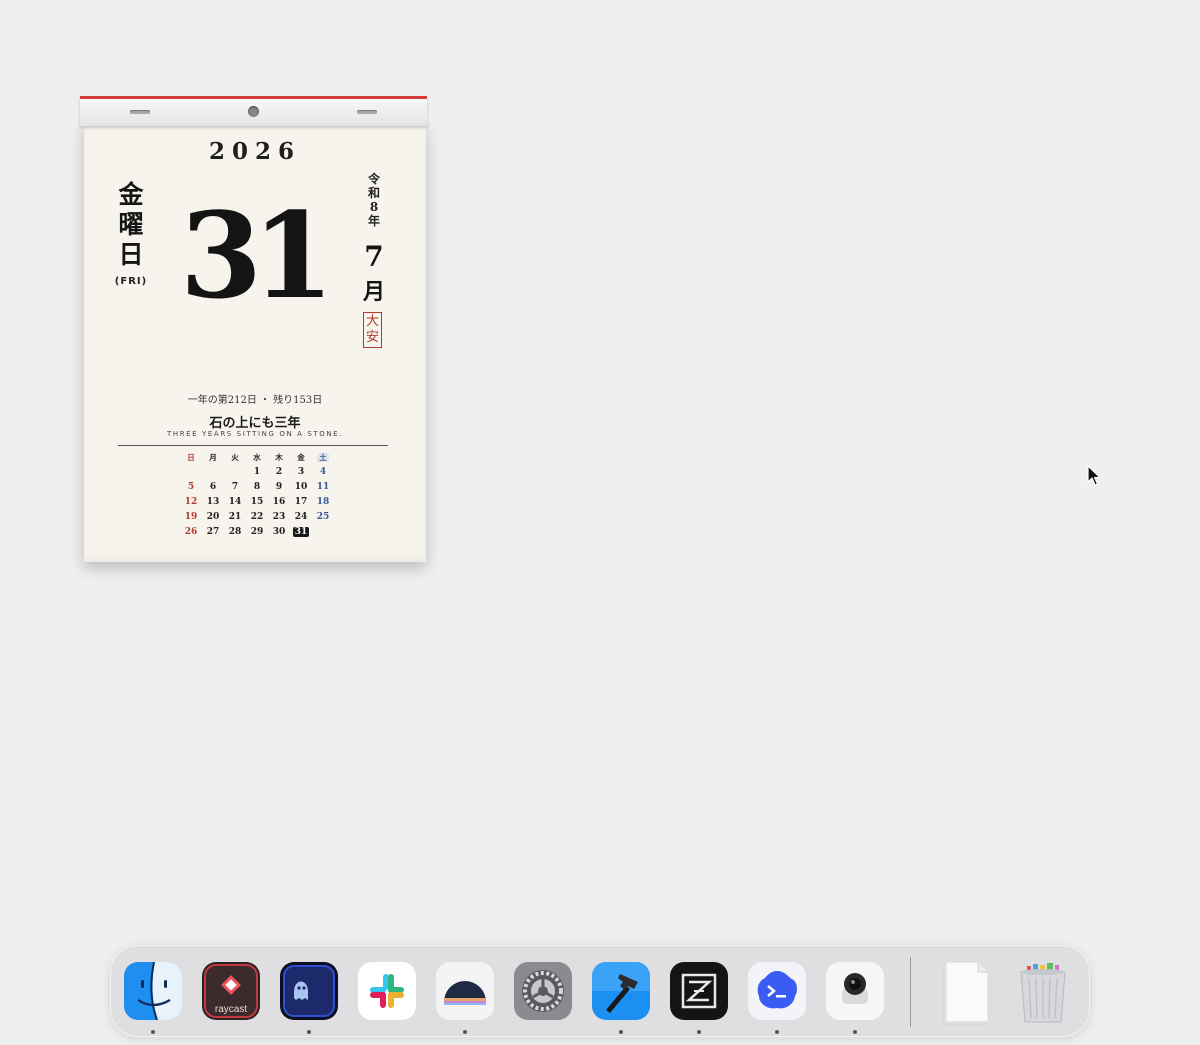  I want to click on raycast-label: raycast, so click(231, 1009).